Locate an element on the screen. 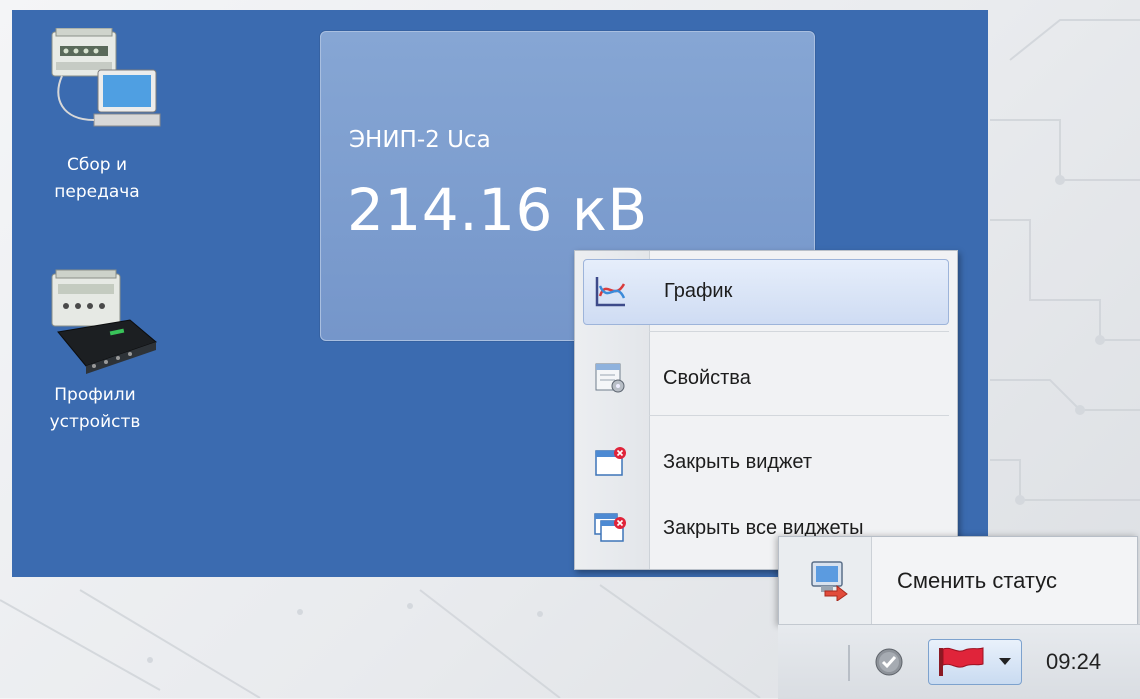 This screenshot has width=1140, height=699. menu-item-label: Свойства is located at coordinates (707, 378).